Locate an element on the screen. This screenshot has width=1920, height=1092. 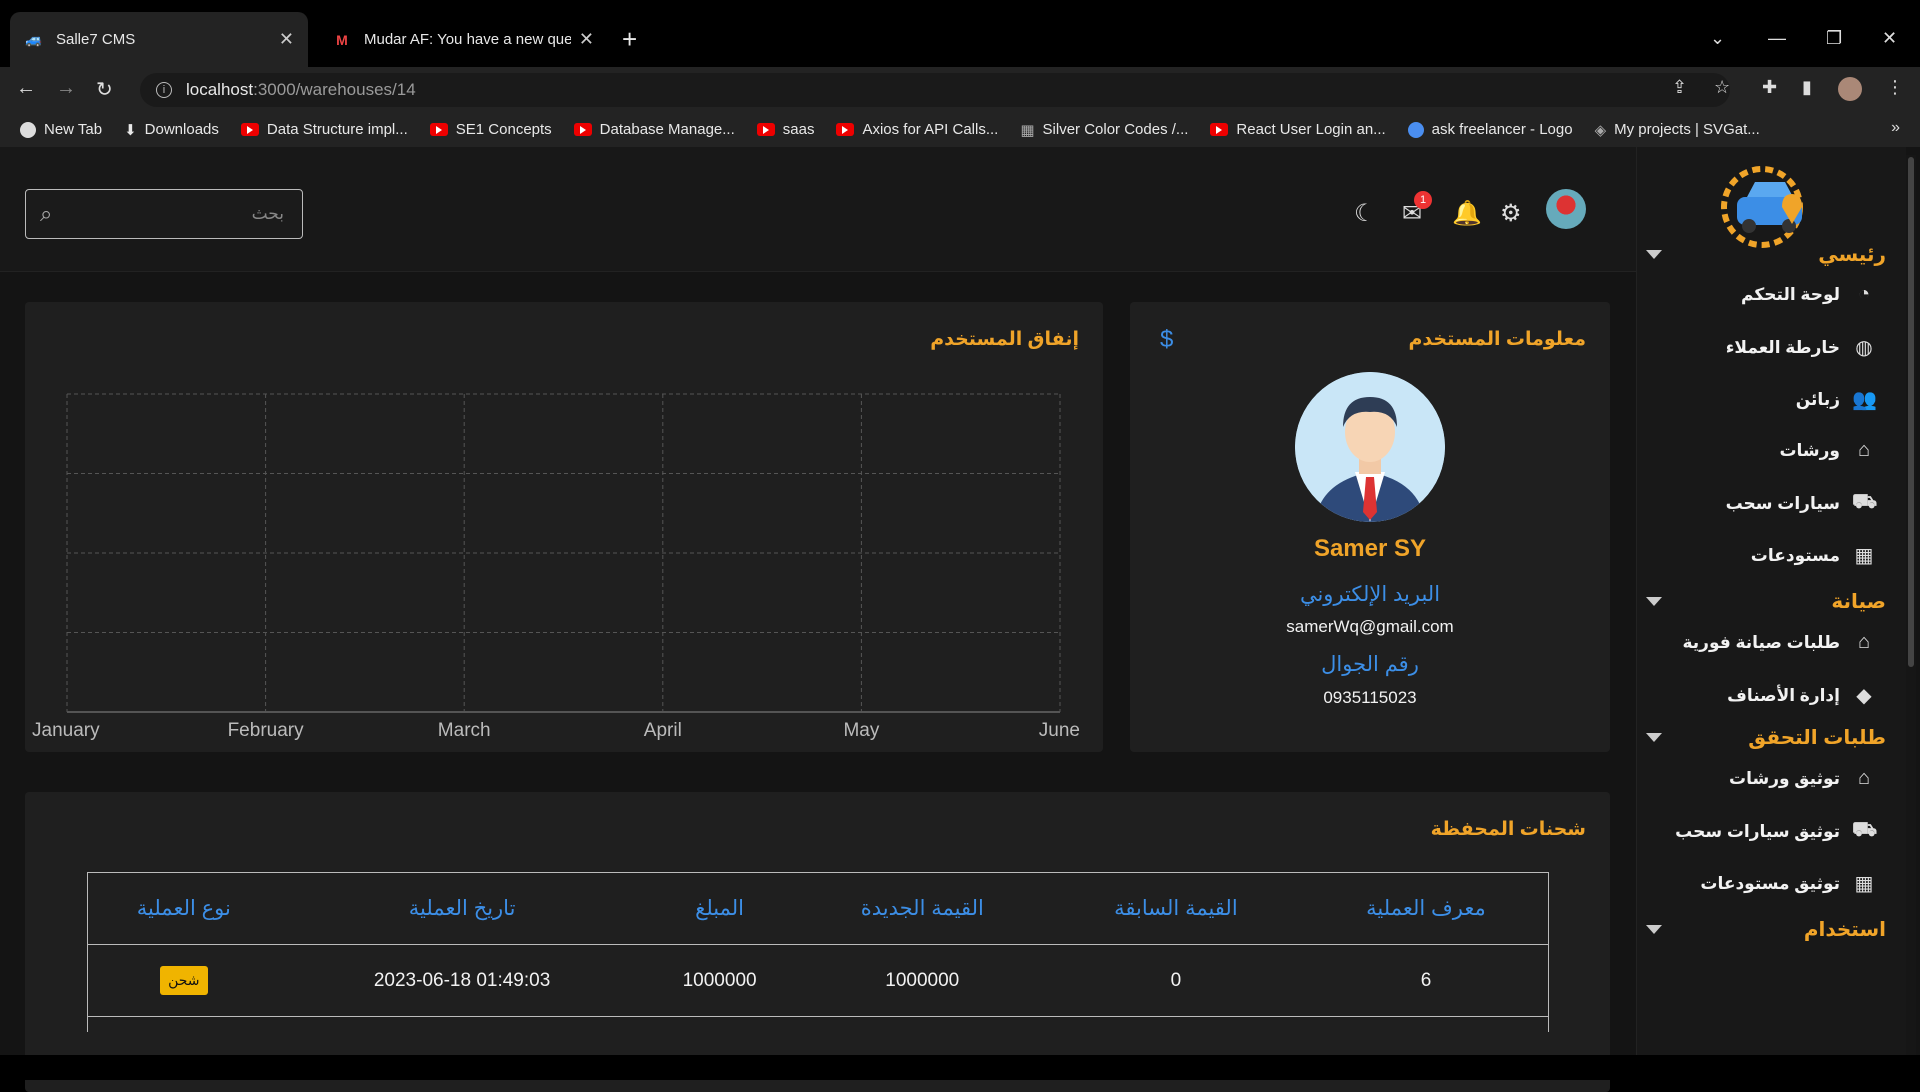
sidebar-item-categories: إدارة الأصناف ◆ is located at coordinates (1801, 695).